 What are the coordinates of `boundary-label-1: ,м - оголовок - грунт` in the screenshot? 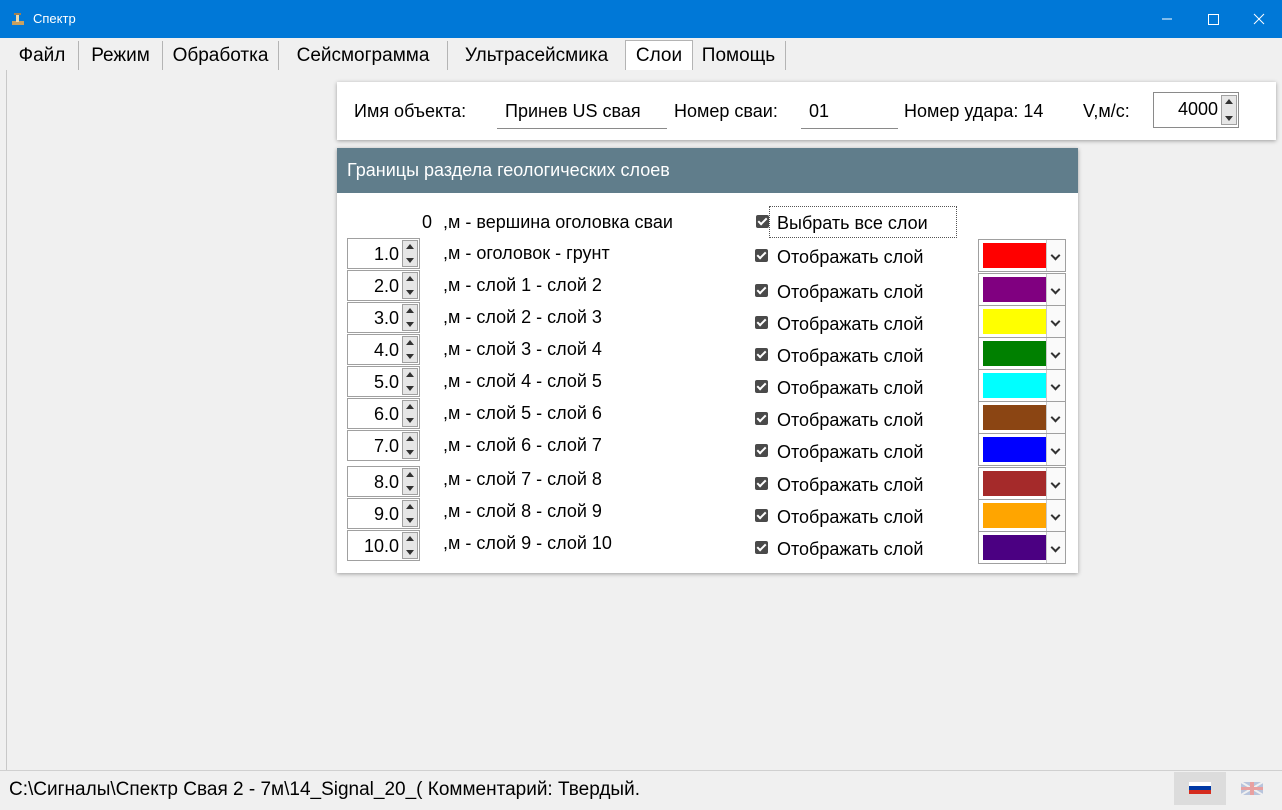 It's located at (526, 253).